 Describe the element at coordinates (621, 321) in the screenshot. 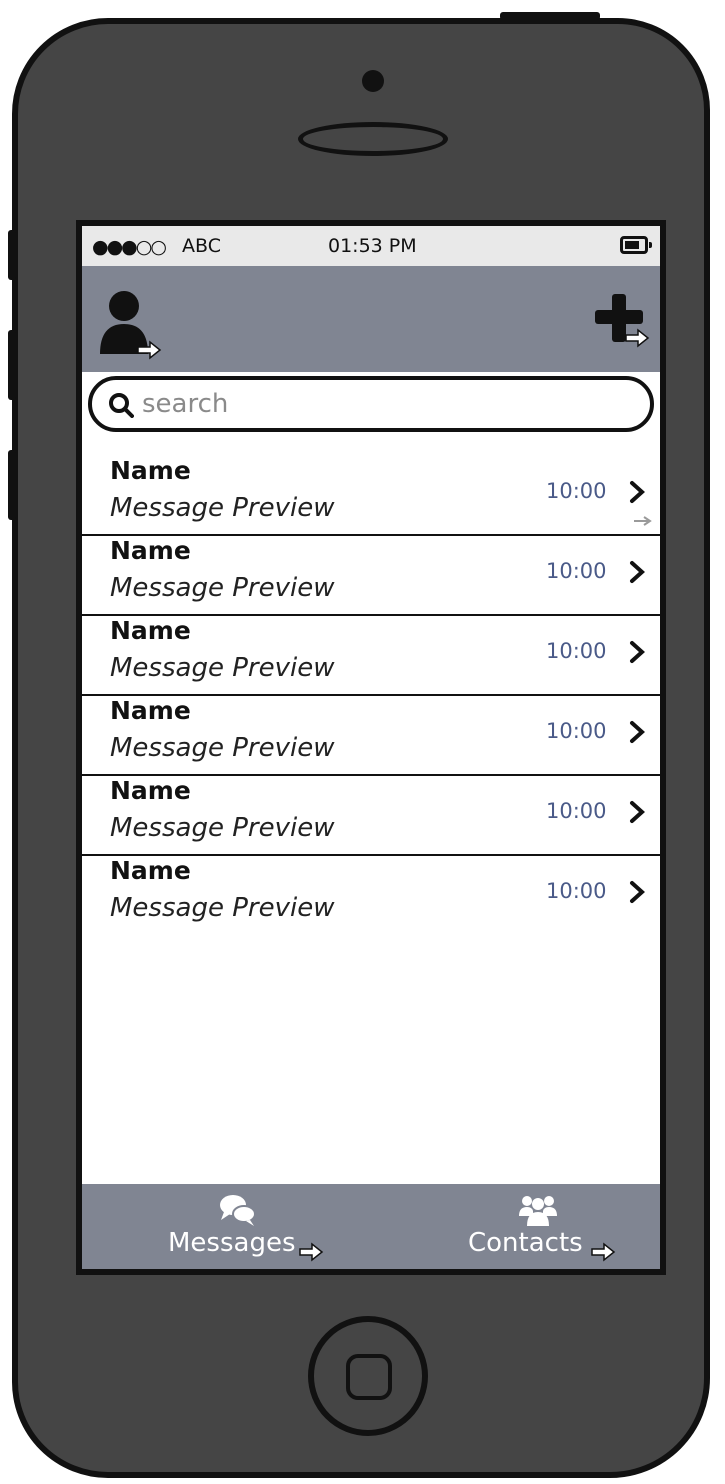

I see `add-conversation-button` at that location.